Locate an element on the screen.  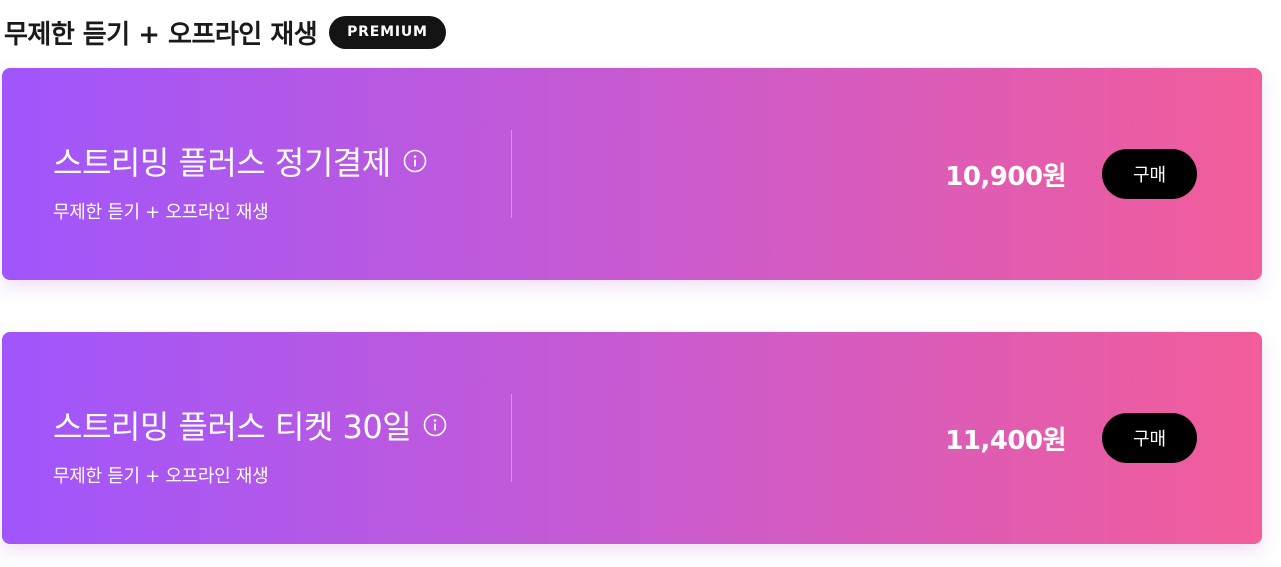
section-title: 무제한 듣기 + 오프라인 재생 is located at coordinates (161, 34).